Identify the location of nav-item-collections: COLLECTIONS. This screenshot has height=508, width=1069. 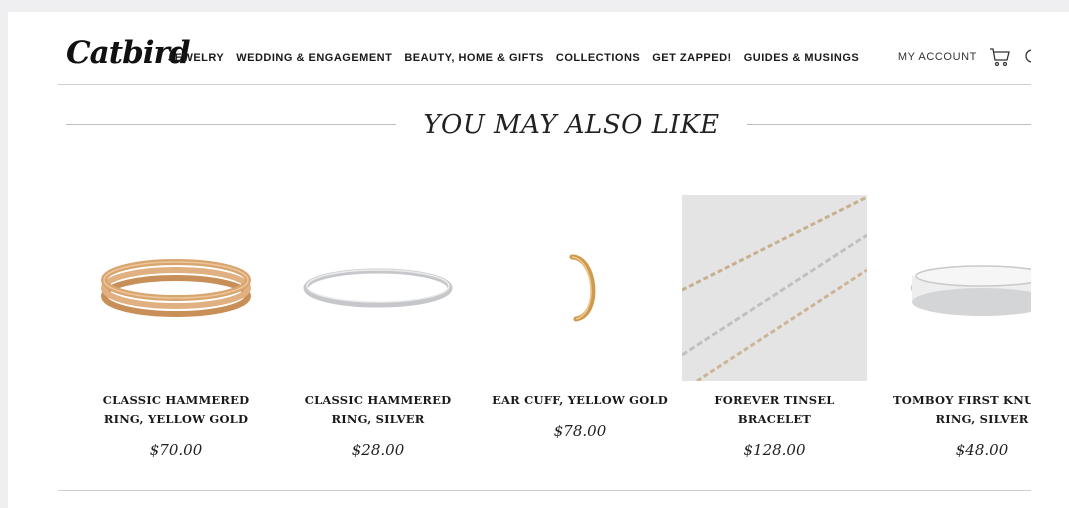
(598, 58).